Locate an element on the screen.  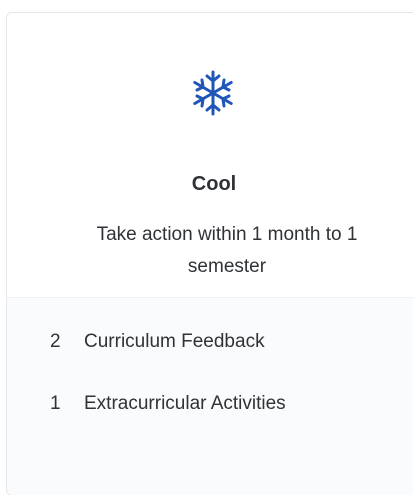
snowflake-icon is located at coordinates (213, 93).